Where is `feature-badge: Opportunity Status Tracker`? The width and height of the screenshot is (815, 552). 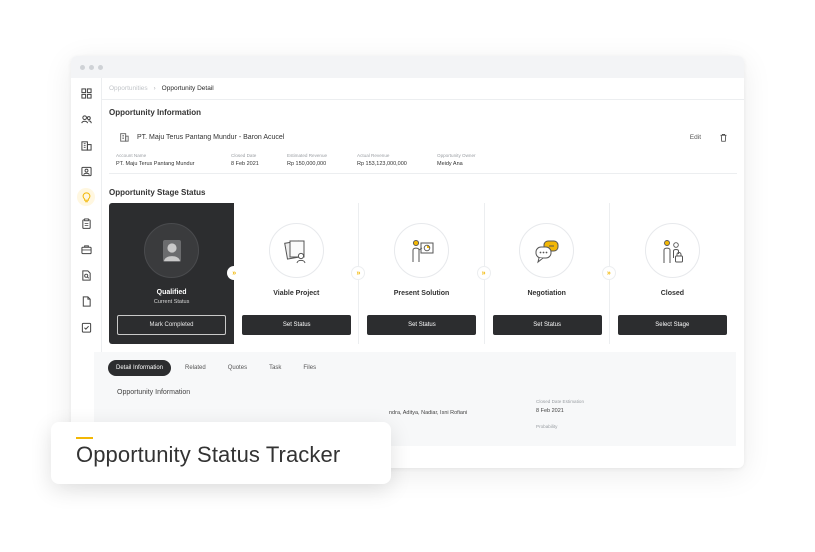 feature-badge: Opportunity Status Tracker is located at coordinates (221, 453).